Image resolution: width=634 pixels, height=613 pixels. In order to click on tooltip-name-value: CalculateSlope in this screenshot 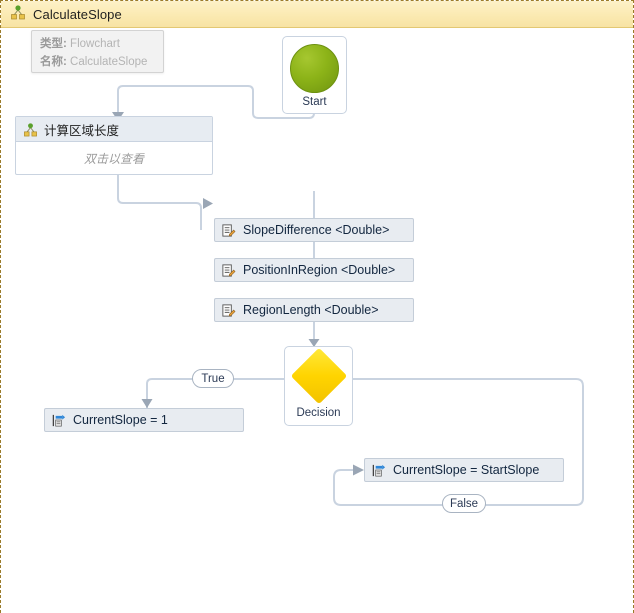, I will do `click(109, 62)`.